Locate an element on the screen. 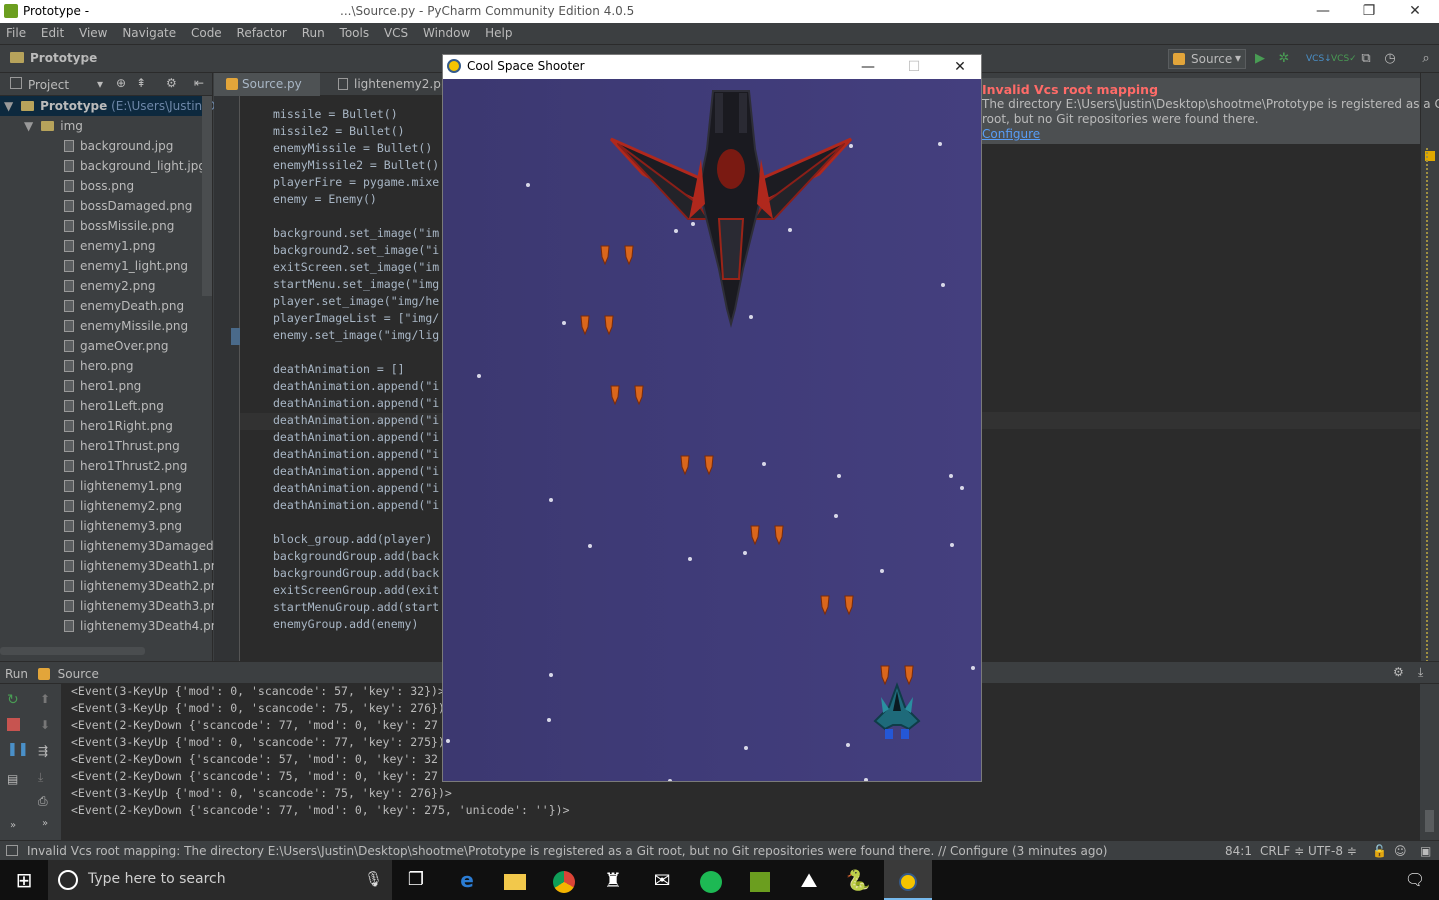 The height and width of the screenshot is (900, 1439). tree-scrollbar is located at coordinates (207, 196).